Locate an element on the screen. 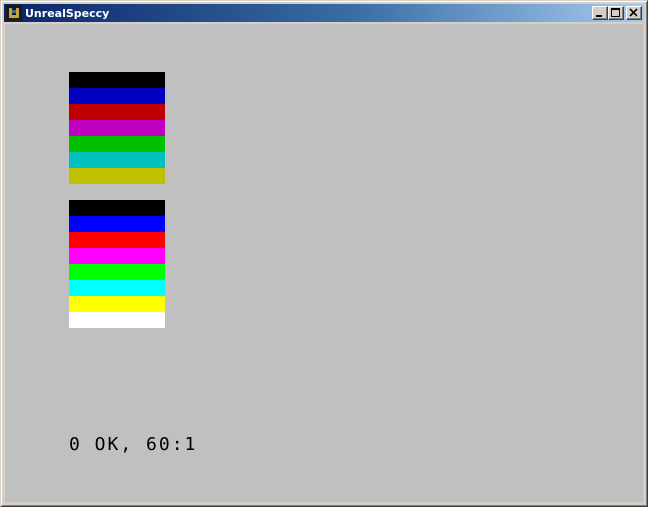 The width and height of the screenshot is (648, 507). title-buttons is located at coordinates (617, 13).